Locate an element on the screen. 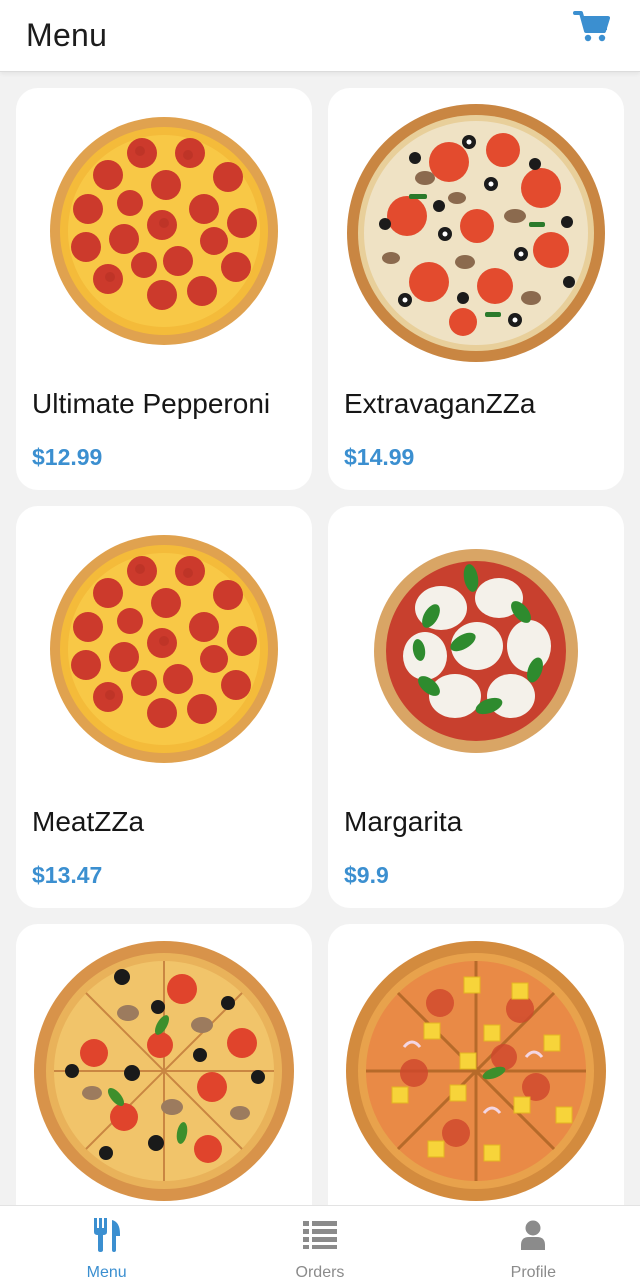 This screenshot has height=1285, width=640. cart-icon is located at coordinates (592, 28).